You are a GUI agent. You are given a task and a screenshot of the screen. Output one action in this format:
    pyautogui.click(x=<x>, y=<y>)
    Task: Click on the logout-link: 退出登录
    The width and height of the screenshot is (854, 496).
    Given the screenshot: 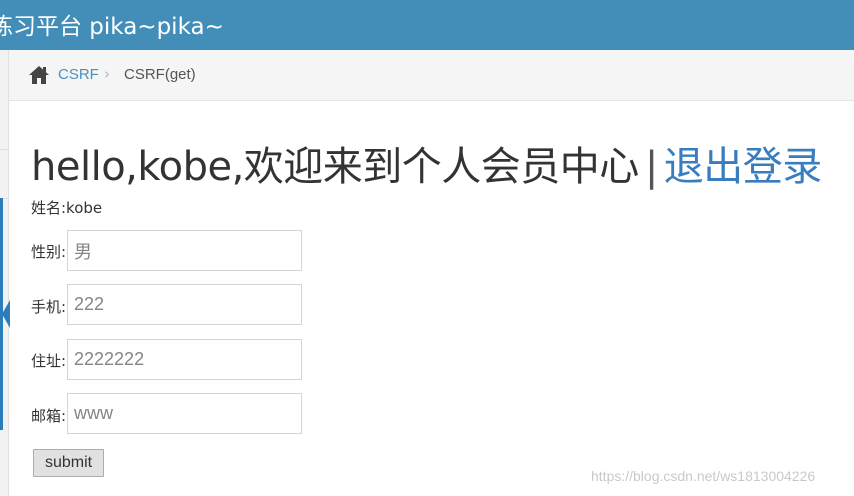 What is the action you would take?
    pyautogui.click(x=743, y=167)
    